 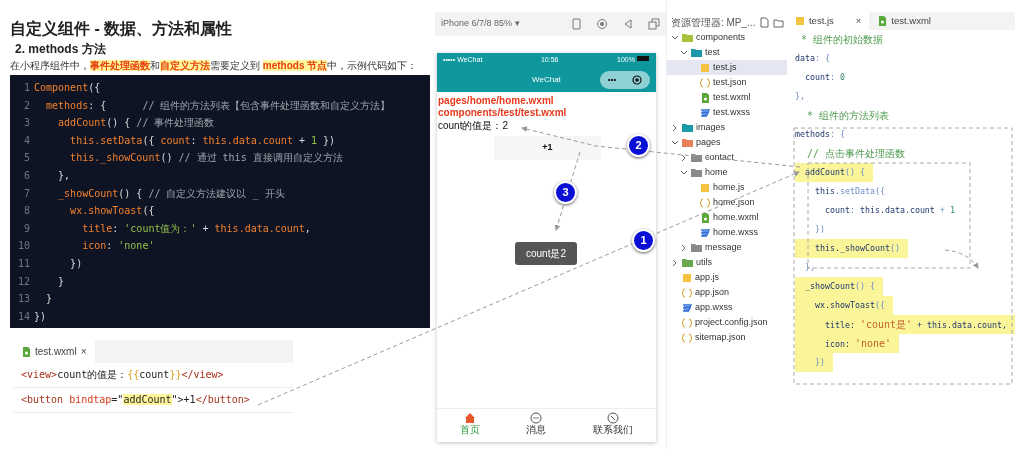 I want to click on line-number: 6, so click(x=26, y=175).